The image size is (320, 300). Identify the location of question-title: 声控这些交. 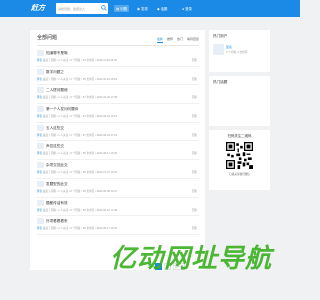
(55, 146).